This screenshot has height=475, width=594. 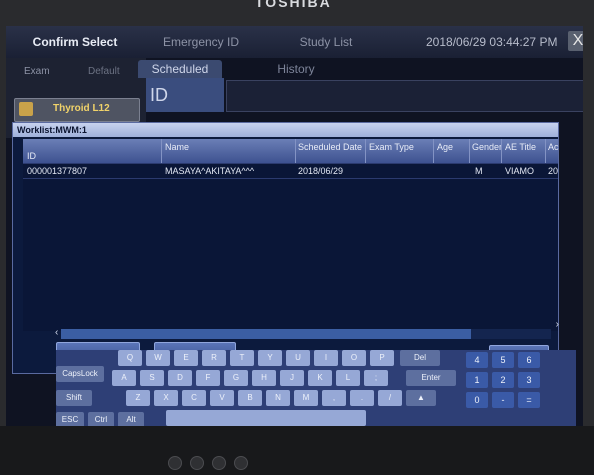 I want to click on cell-scheduled-date: 2018/06/29, so click(x=321, y=171).